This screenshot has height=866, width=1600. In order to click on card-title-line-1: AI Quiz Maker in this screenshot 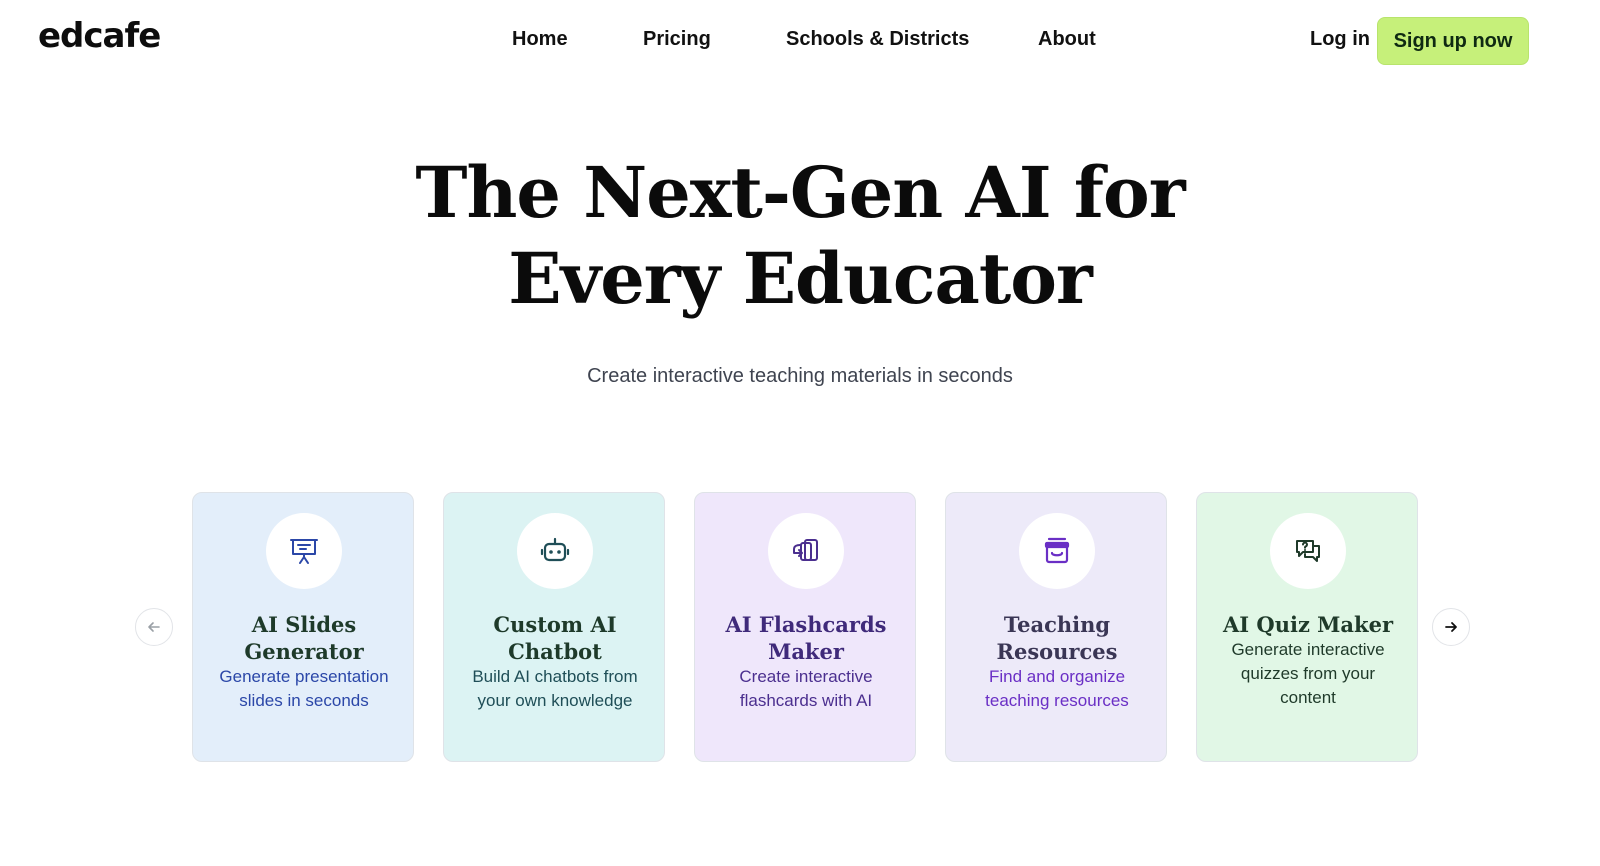, I will do `click(1308, 624)`.